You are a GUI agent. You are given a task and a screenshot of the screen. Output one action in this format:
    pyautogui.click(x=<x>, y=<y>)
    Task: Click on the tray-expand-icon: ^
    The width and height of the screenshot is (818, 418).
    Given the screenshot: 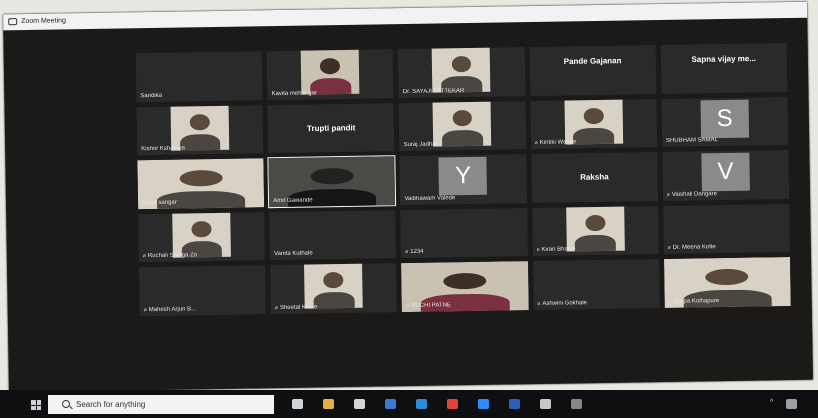 What is the action you would take?
    pyautogui.click(x=771, y=402)
    